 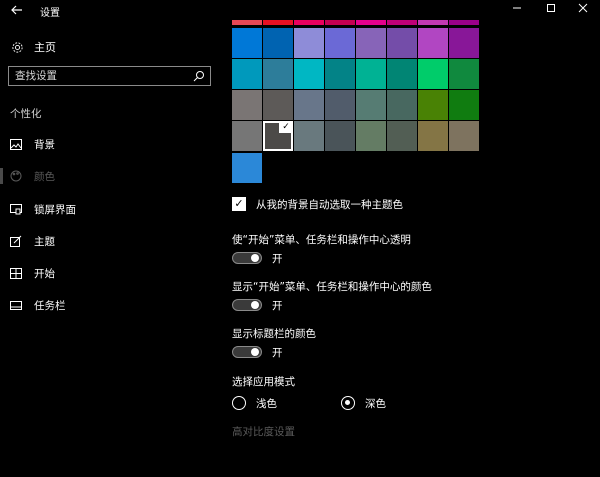 What do you see at coordinates (33, 47) in the screenshot?
I see `sidebar-home: 主页` at bounding box center [33, 47].